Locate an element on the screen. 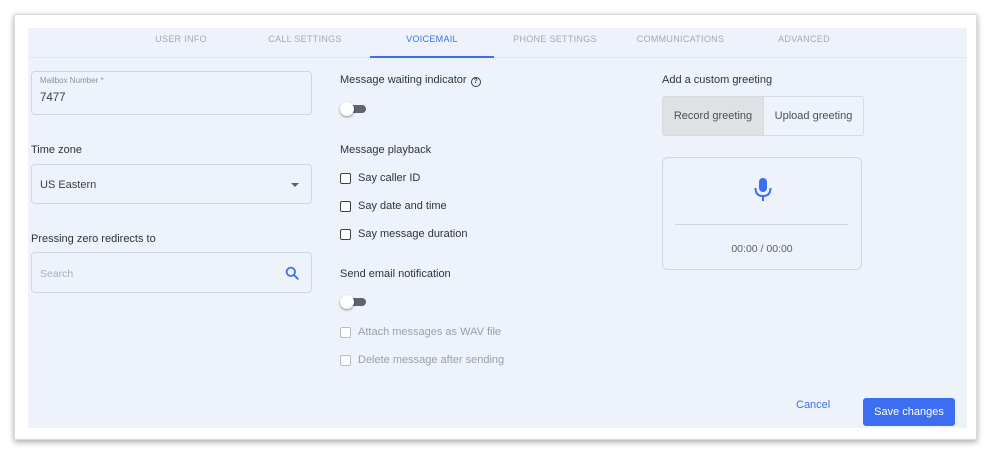  delete-after-send-checkbox is located at coordinates (345, 360).